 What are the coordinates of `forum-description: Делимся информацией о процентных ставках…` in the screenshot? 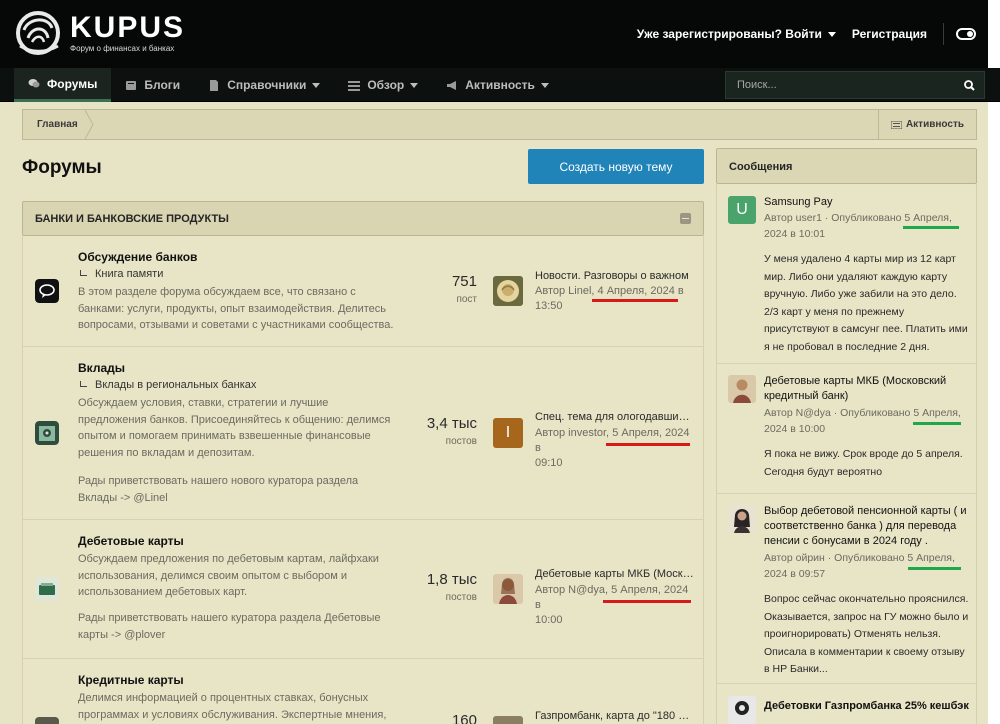 It's located at (232, 706).